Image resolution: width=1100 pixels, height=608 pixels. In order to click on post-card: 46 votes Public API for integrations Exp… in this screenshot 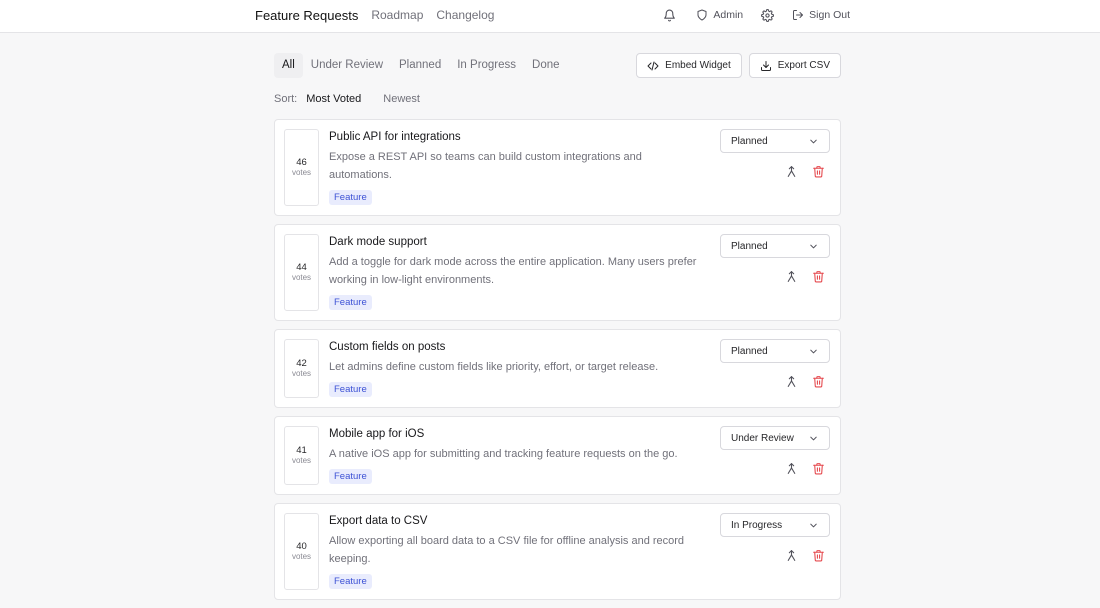, I will do `click(557, 167)`.